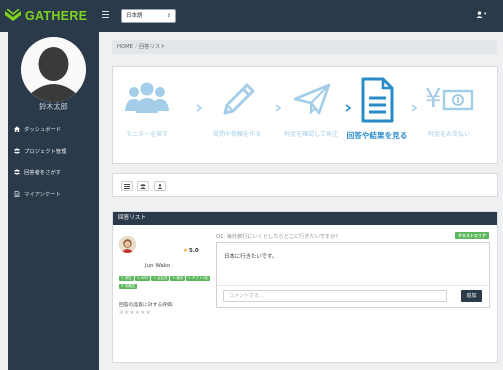  What do you see at coordinates (13, 15) in the screenshot?
I see `brand-chevron-icon` at bounding box center [13, 15].